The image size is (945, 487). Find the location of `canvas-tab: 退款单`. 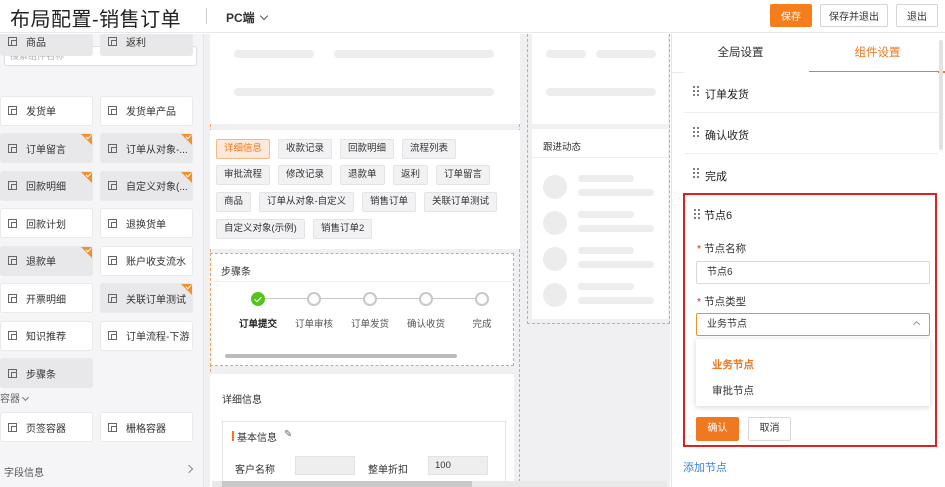

canvas-tab: 退款单 is located at coordinates (362, 175).